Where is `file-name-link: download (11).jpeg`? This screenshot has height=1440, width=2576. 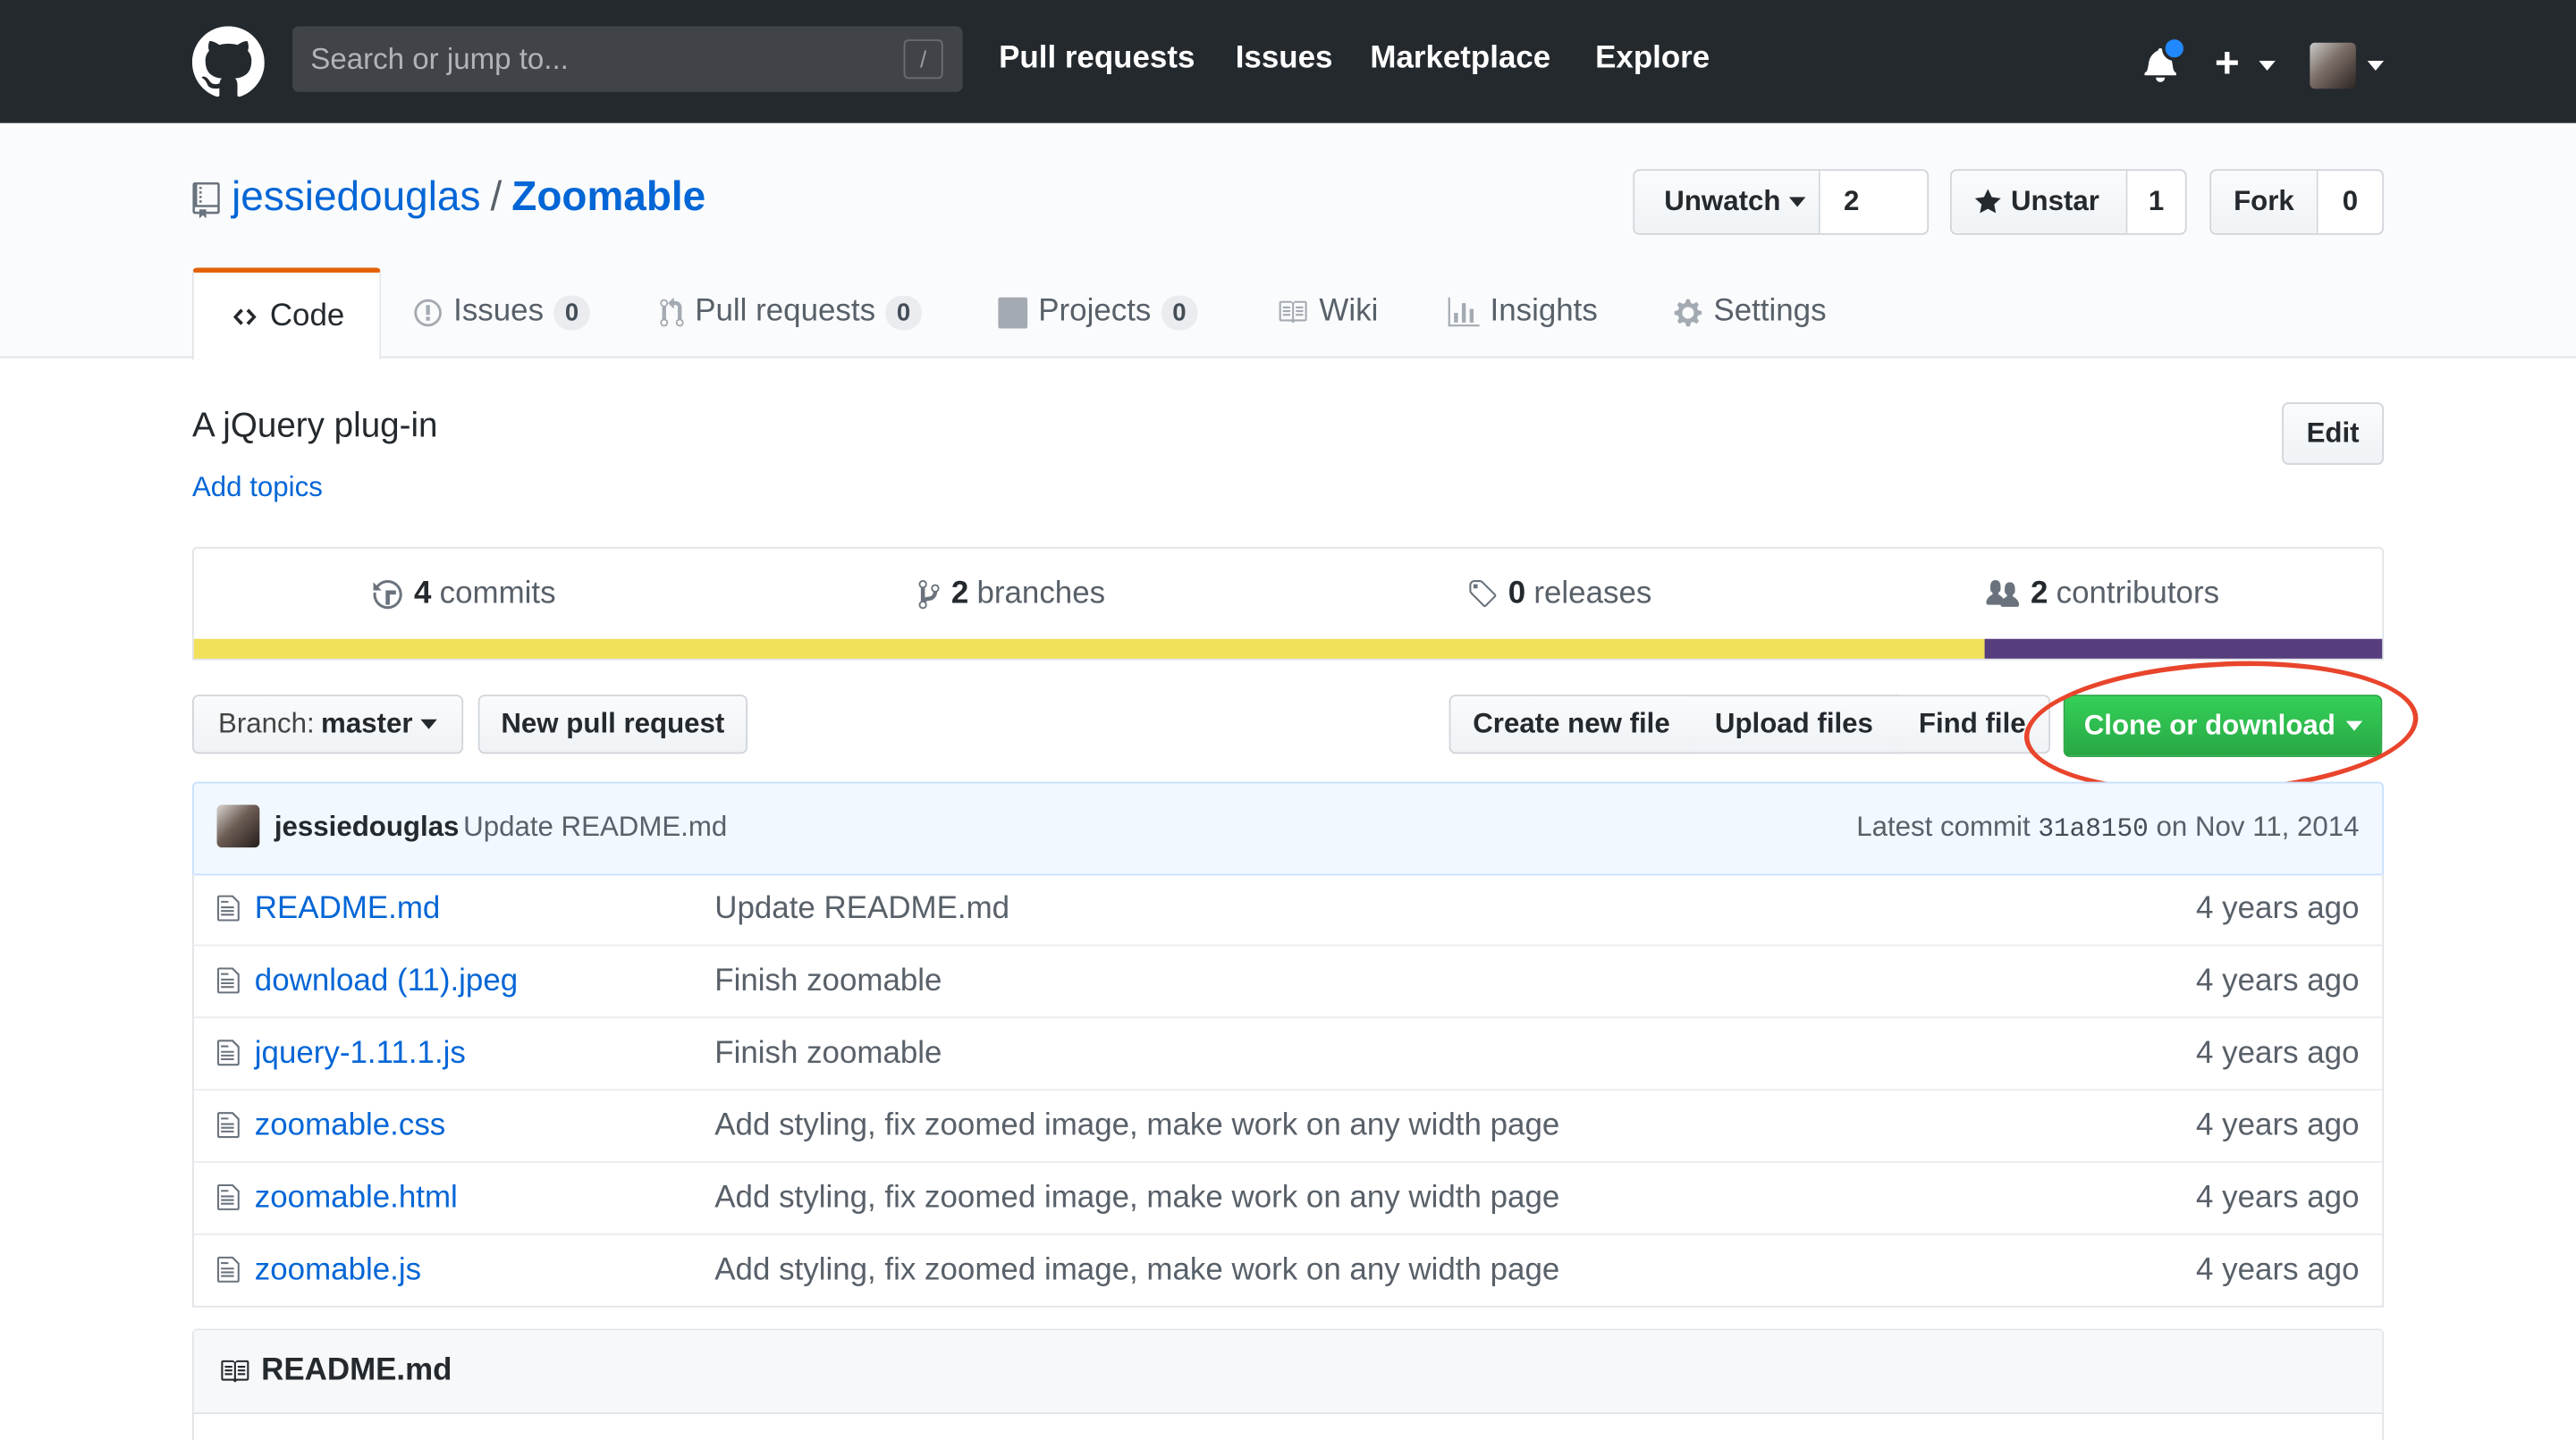 file-name-link: download (11).jpeg is located at coordinates (386, 982).